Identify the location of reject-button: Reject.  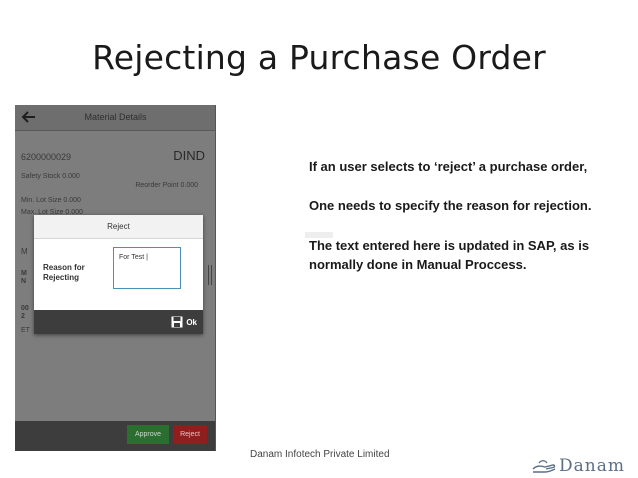
(190, 434).